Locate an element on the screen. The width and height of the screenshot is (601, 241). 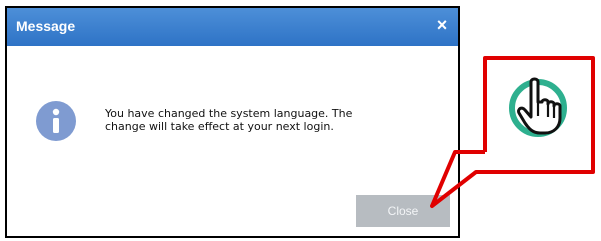
tap-hand-icon is located at coordinates (538, 107).